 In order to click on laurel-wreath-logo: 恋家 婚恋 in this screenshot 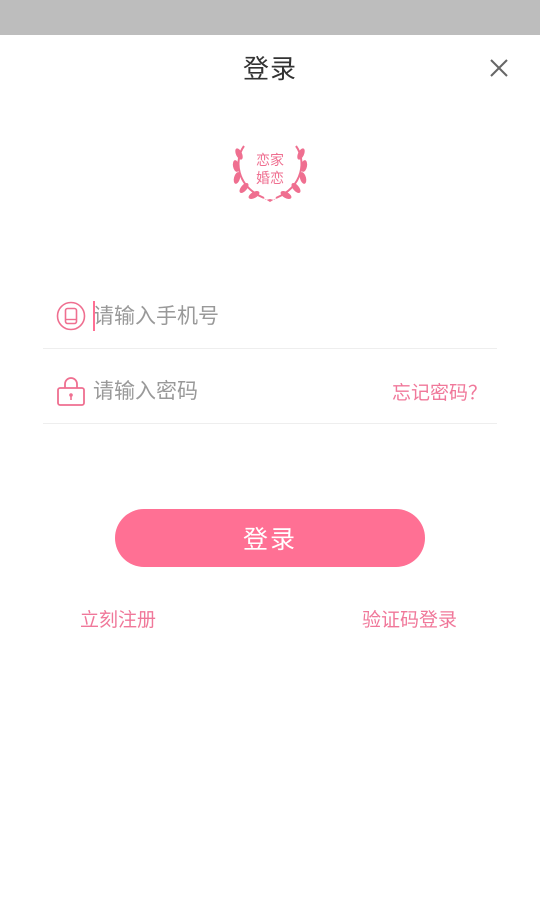, I will do `click(270, 173)`.